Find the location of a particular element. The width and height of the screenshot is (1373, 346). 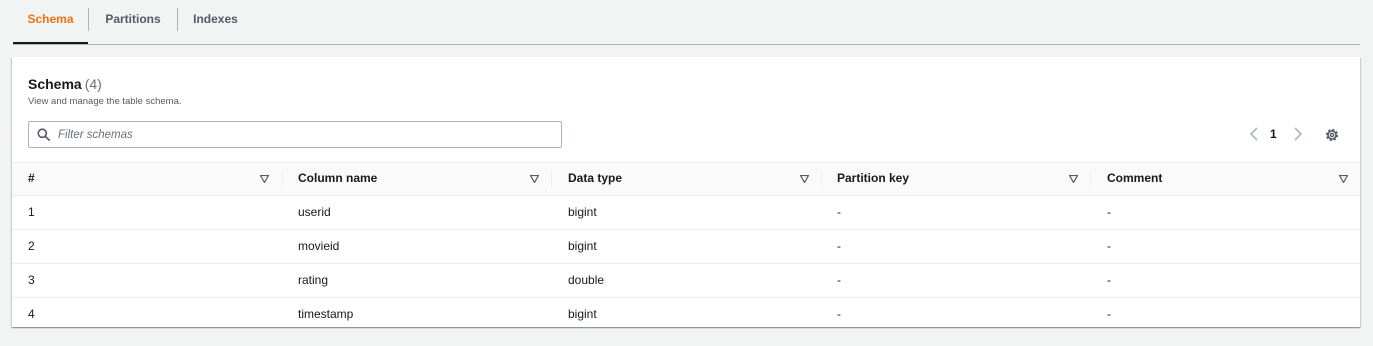

chevron-right-icon is located at coordinates (1298, 134).